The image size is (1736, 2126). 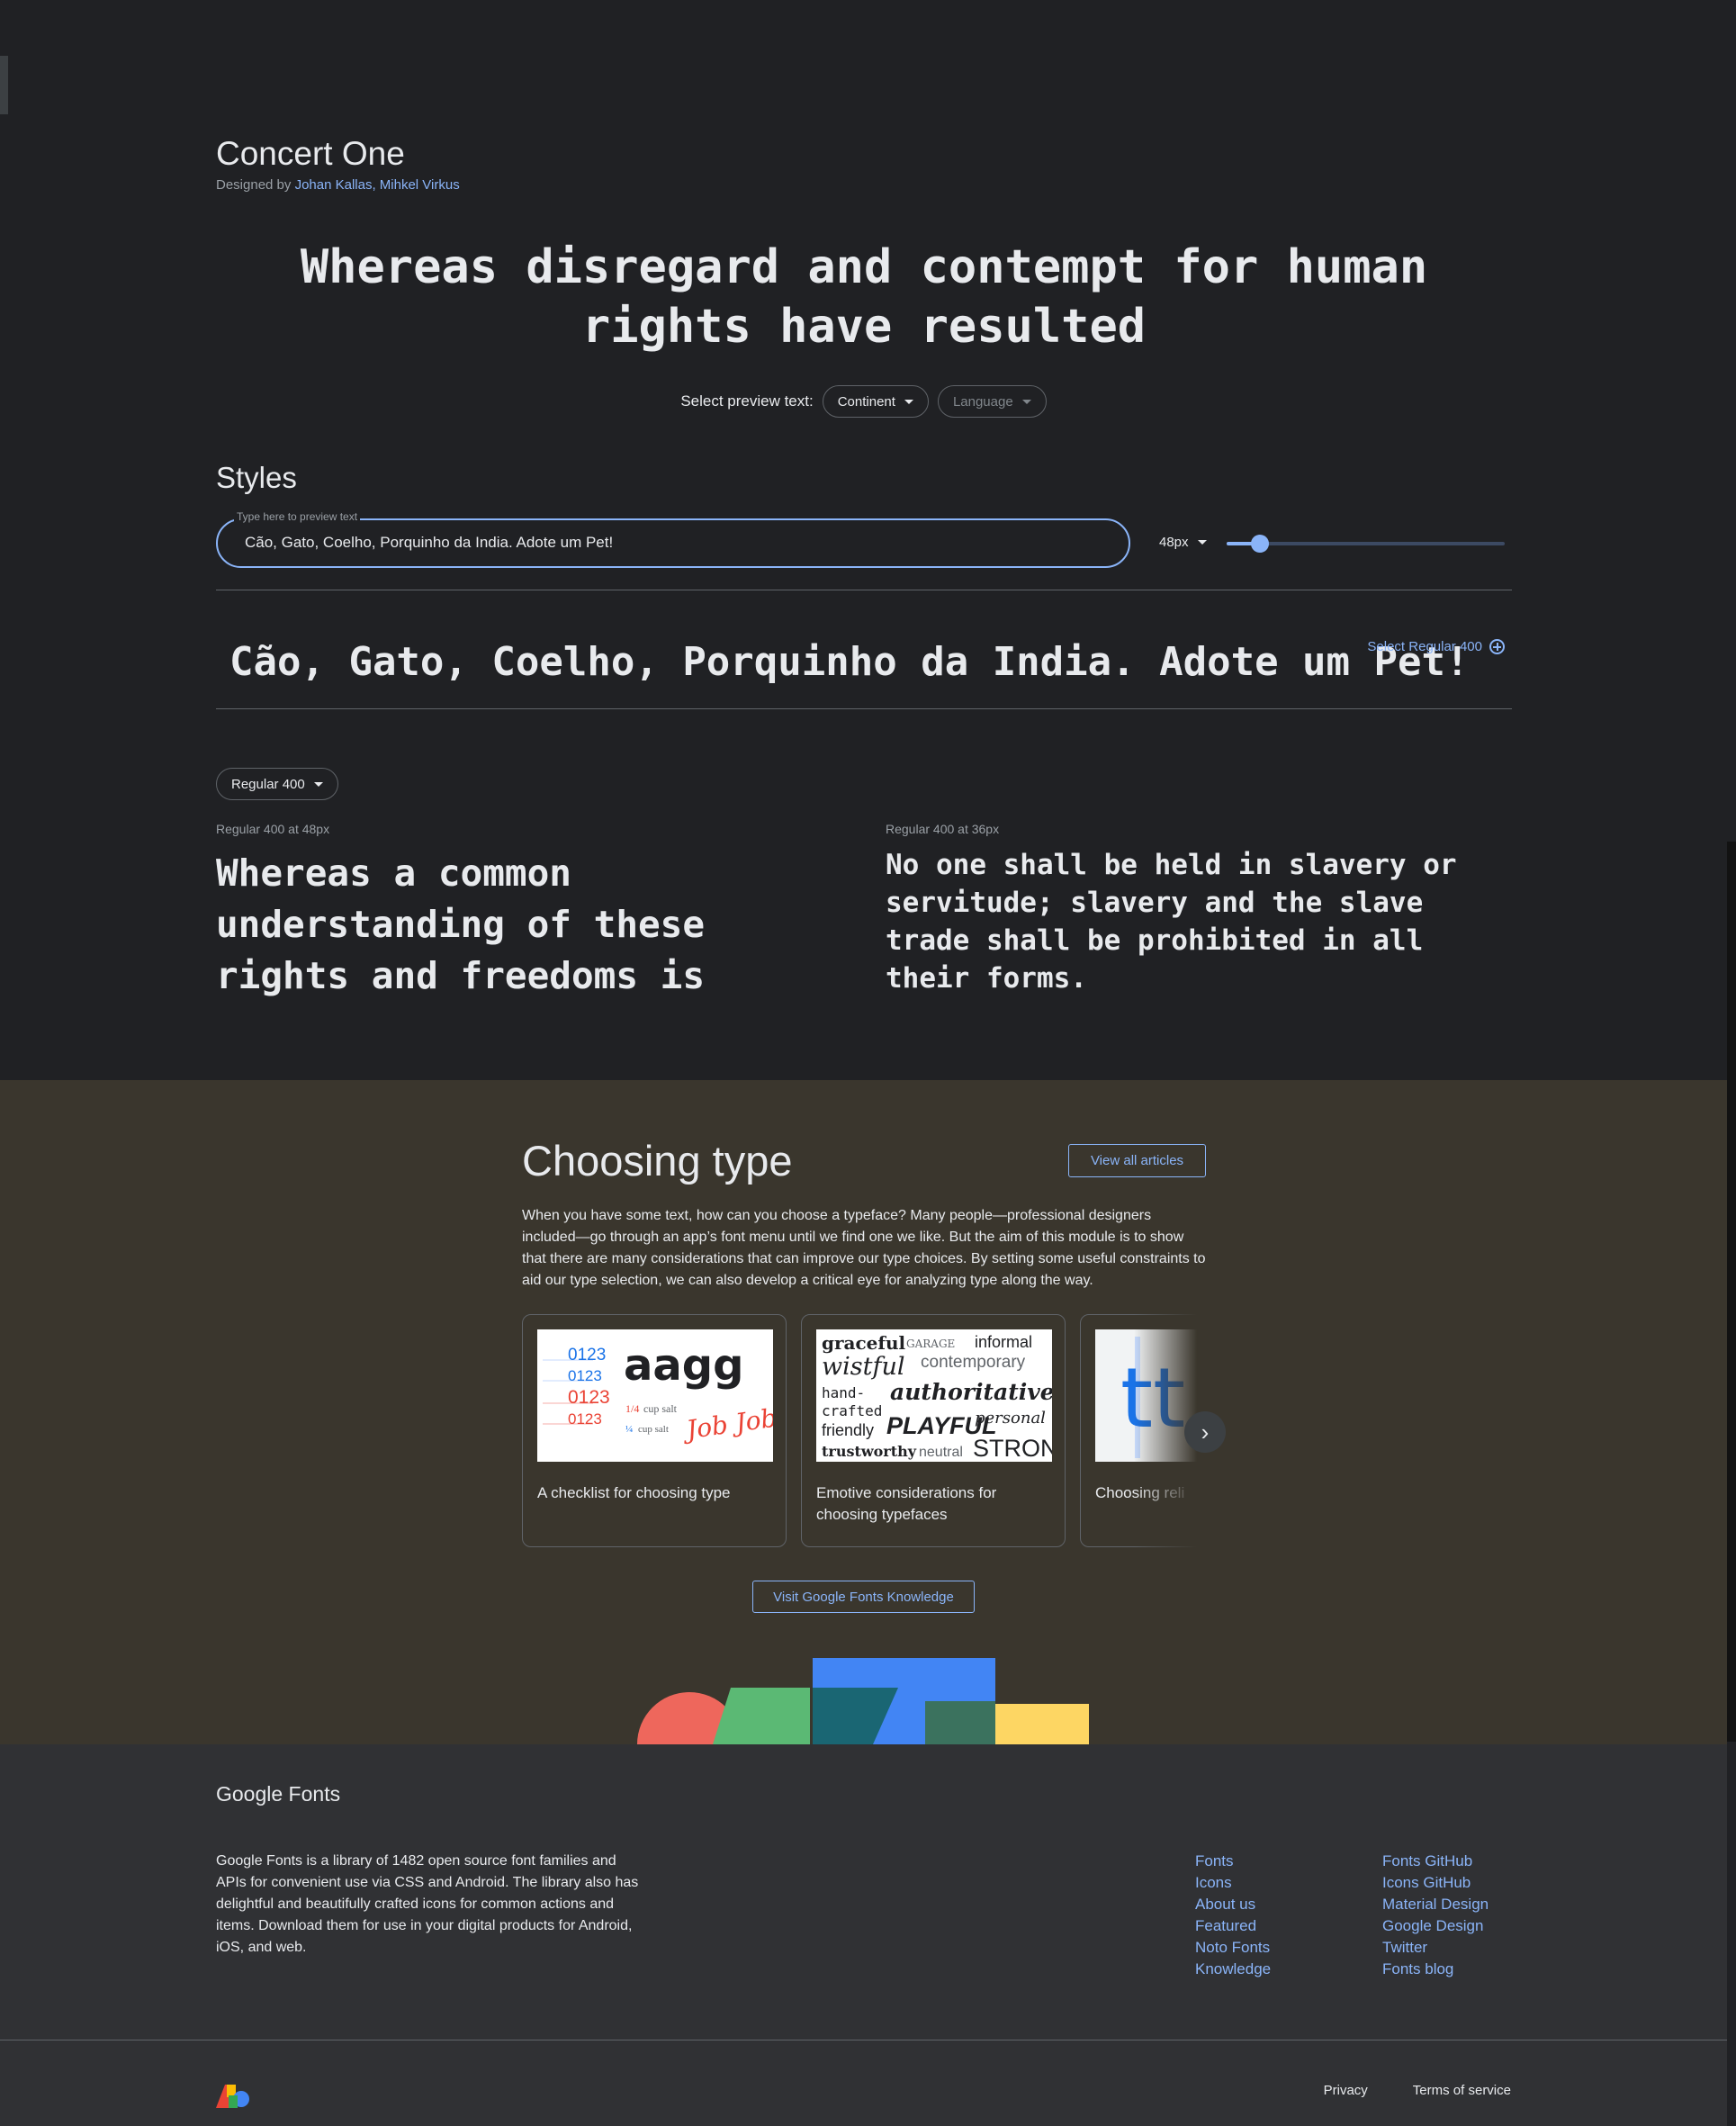 What do you see at coordinates (1010, 1418) in the screenshot?
I see `thumb-word: personal` at bounding box center [1010, 1418].